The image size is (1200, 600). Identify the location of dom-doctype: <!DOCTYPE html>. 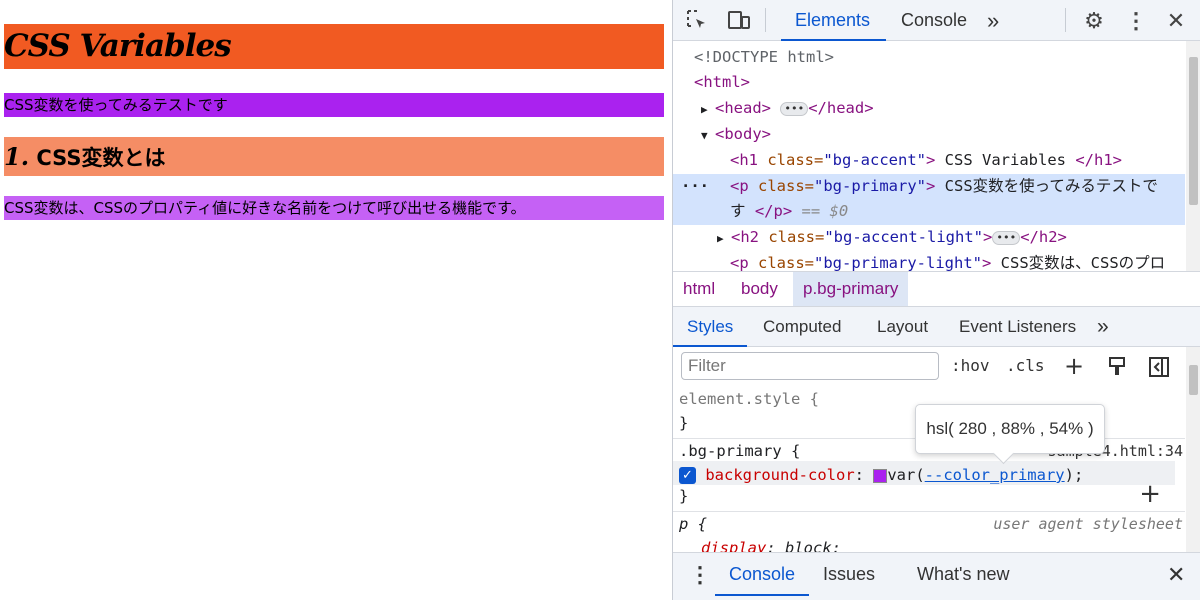
(764, 57).